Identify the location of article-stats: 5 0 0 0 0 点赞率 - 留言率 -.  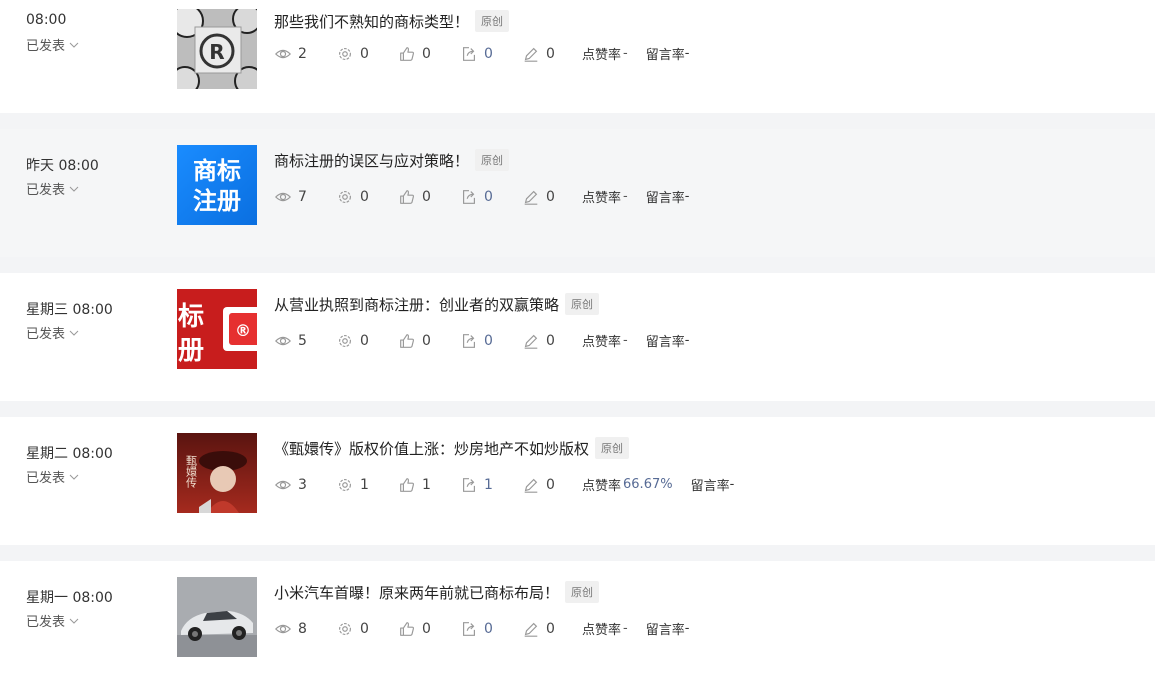
(481, 340).